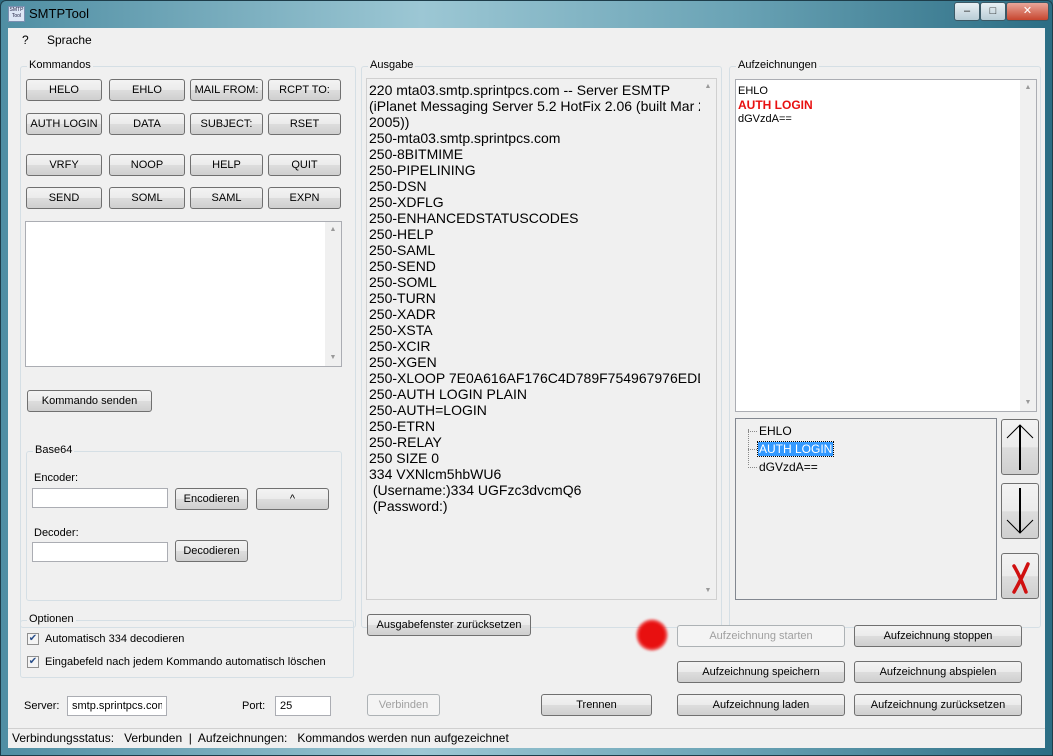 This screenshot has height=756, width=1053. Describe the element at coordinates (422, 170) in the screenshot. I see `output-line: 250-PIPELINING` at that location.